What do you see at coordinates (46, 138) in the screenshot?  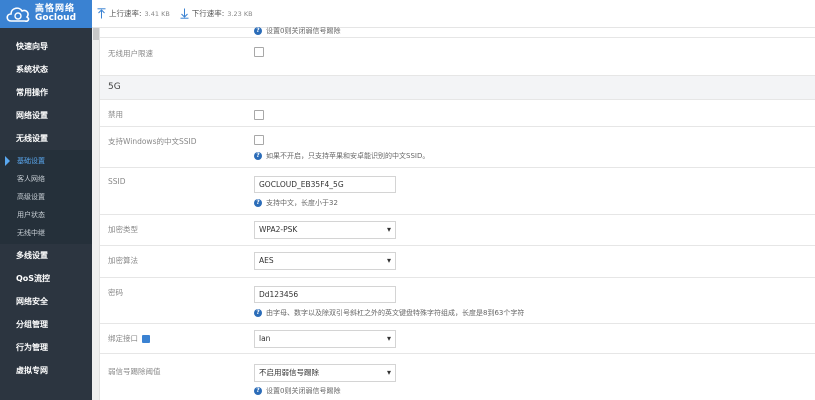 I see `sidebar-item-wireless-settings: 无线设置` at bounding box center [46, 138].